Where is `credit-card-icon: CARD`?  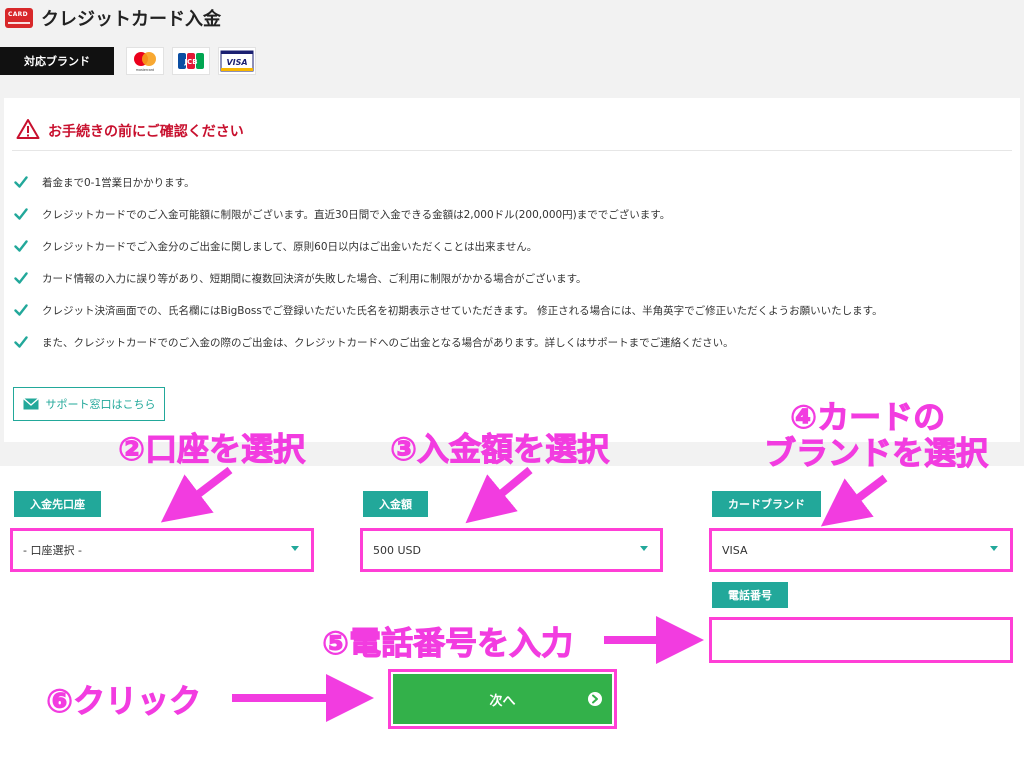 credit-card-icon: CARD is located at coordinates (19, 18).